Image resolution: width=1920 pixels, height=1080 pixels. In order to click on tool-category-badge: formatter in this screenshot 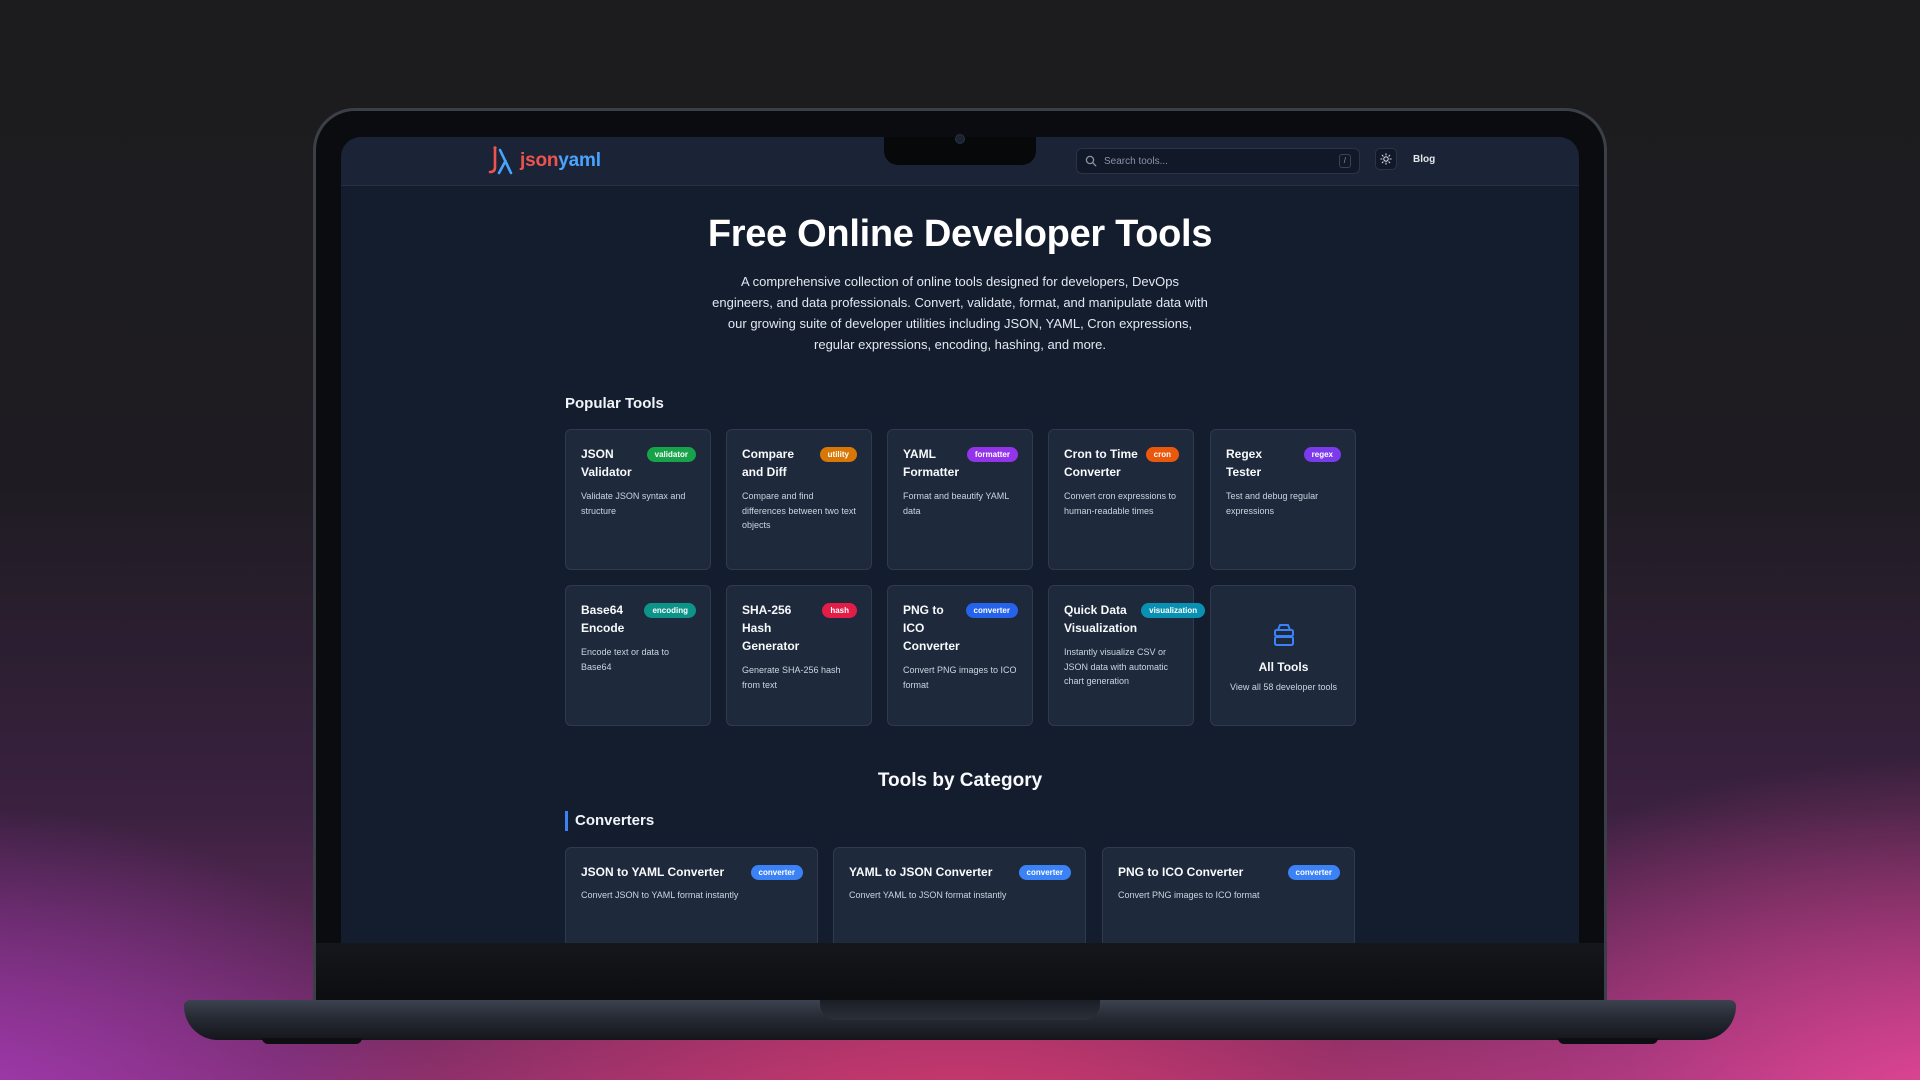, I will do `click(992, 454)`.